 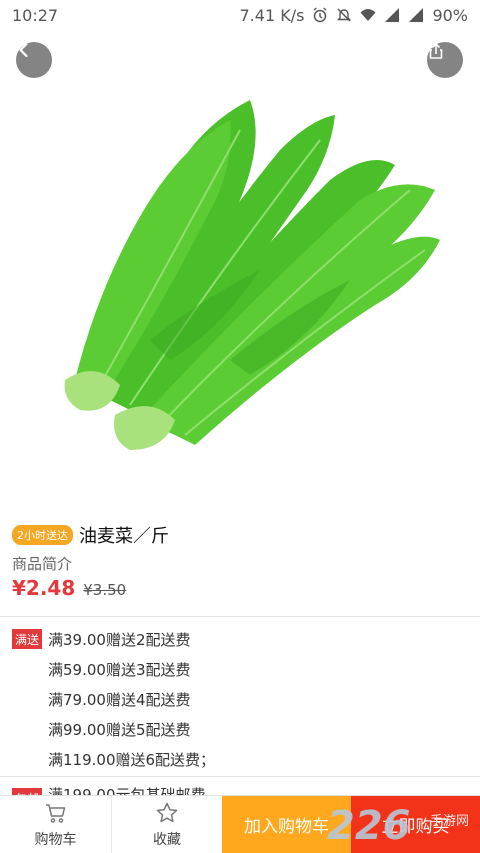 I want to click on star-icon, so click(x=167, y=812).